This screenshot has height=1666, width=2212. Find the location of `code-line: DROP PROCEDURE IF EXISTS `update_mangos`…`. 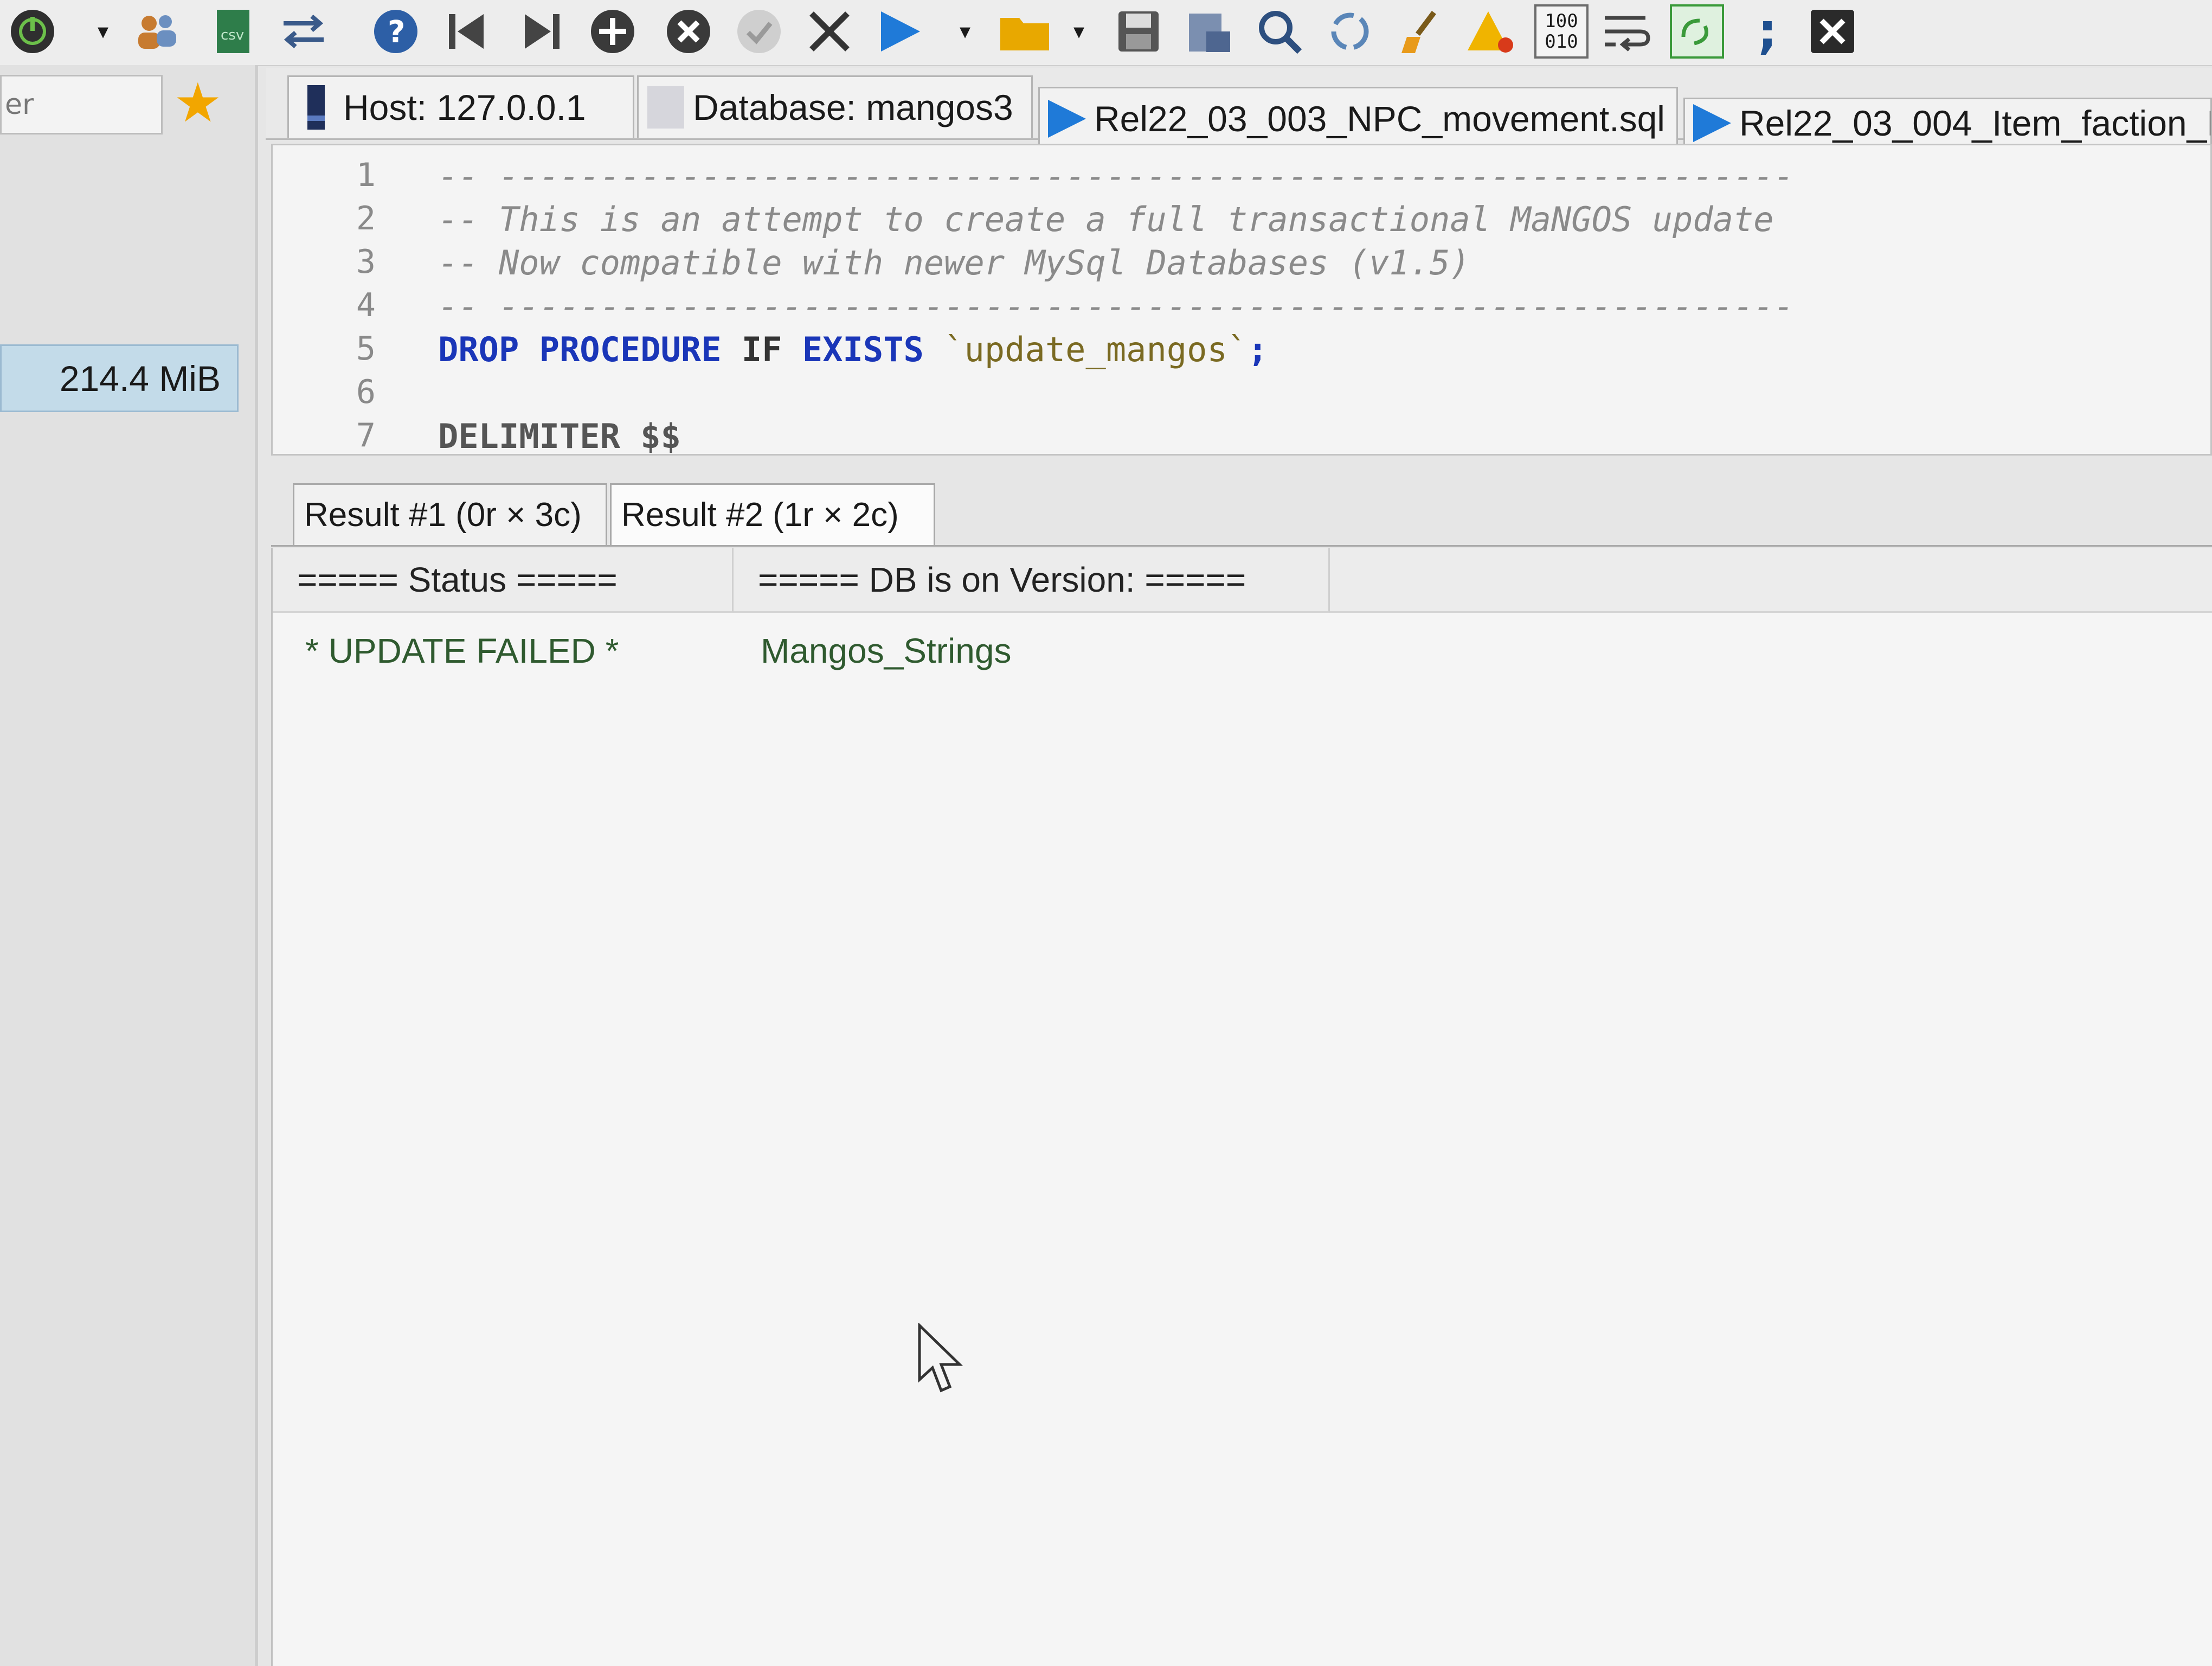

code-line: DROP PROCEDURE IF EXISTS `update_mangos`… is located at coordinates (1305, 350).